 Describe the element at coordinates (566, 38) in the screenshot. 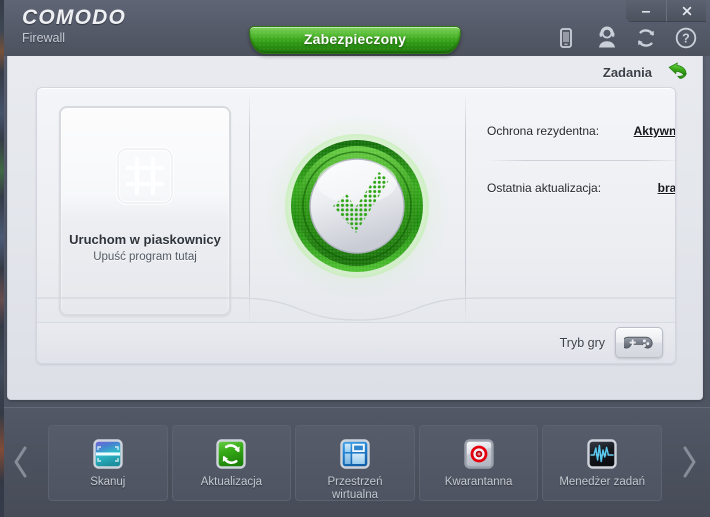

I see `mobile-device-icon` at that location.